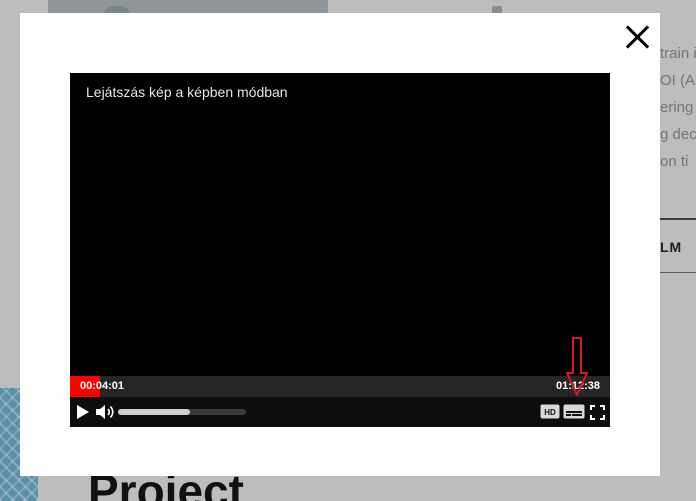 The width and height of the screenshot is (696, 501). What do you see at coordinates (597, 412) in the screenshot?
I see `fullscreen-icon` at bounding box center [597, 412].